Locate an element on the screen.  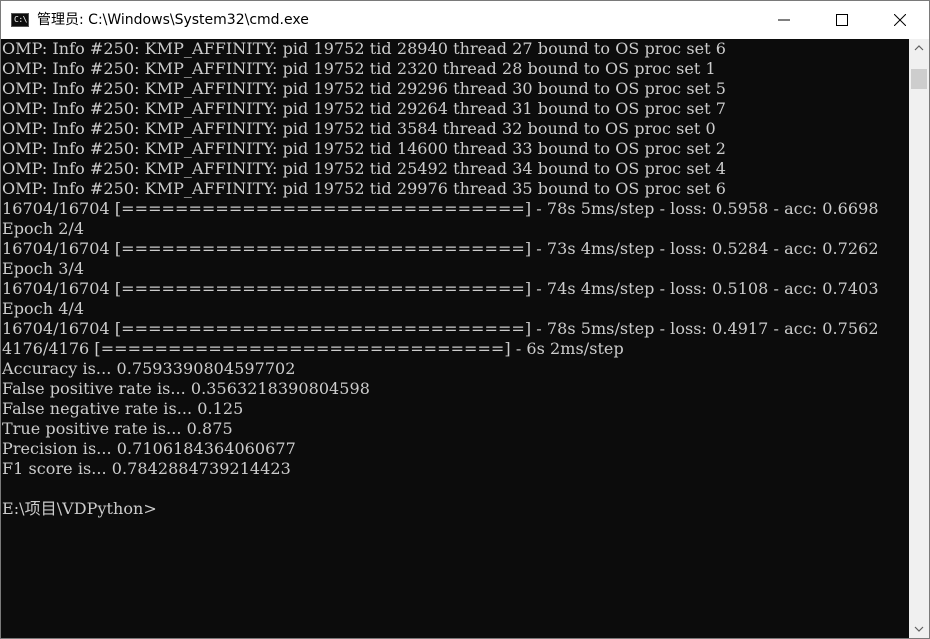
close-button is located at coordinates (900, 20).